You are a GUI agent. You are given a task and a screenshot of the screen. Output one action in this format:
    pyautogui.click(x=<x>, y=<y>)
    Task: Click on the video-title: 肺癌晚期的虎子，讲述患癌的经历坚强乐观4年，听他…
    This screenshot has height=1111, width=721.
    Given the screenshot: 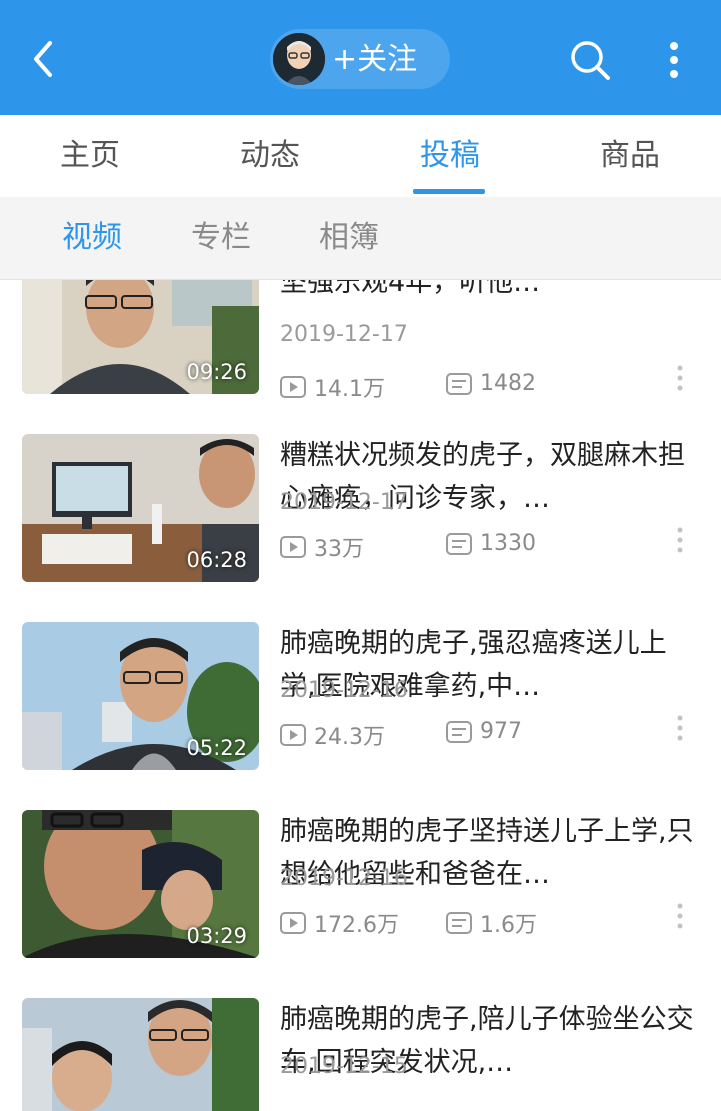 What is the action you would take?
    pyautogui.click(x=490, y=292)
    